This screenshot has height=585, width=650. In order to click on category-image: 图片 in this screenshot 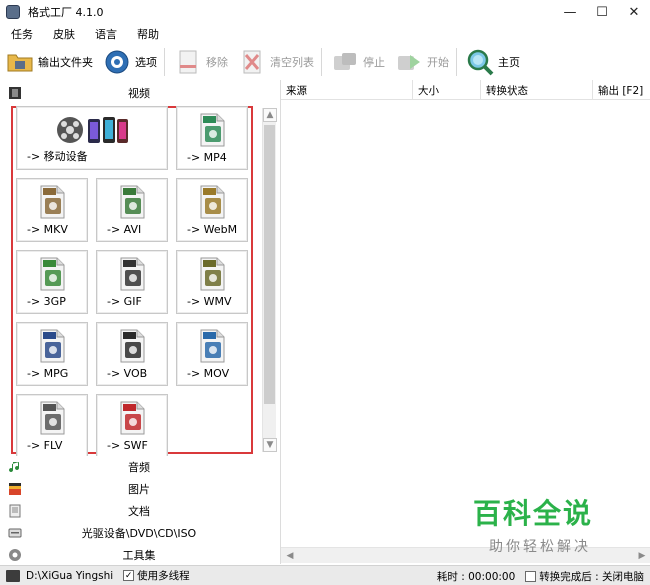, I will do `click(139, 489)`.